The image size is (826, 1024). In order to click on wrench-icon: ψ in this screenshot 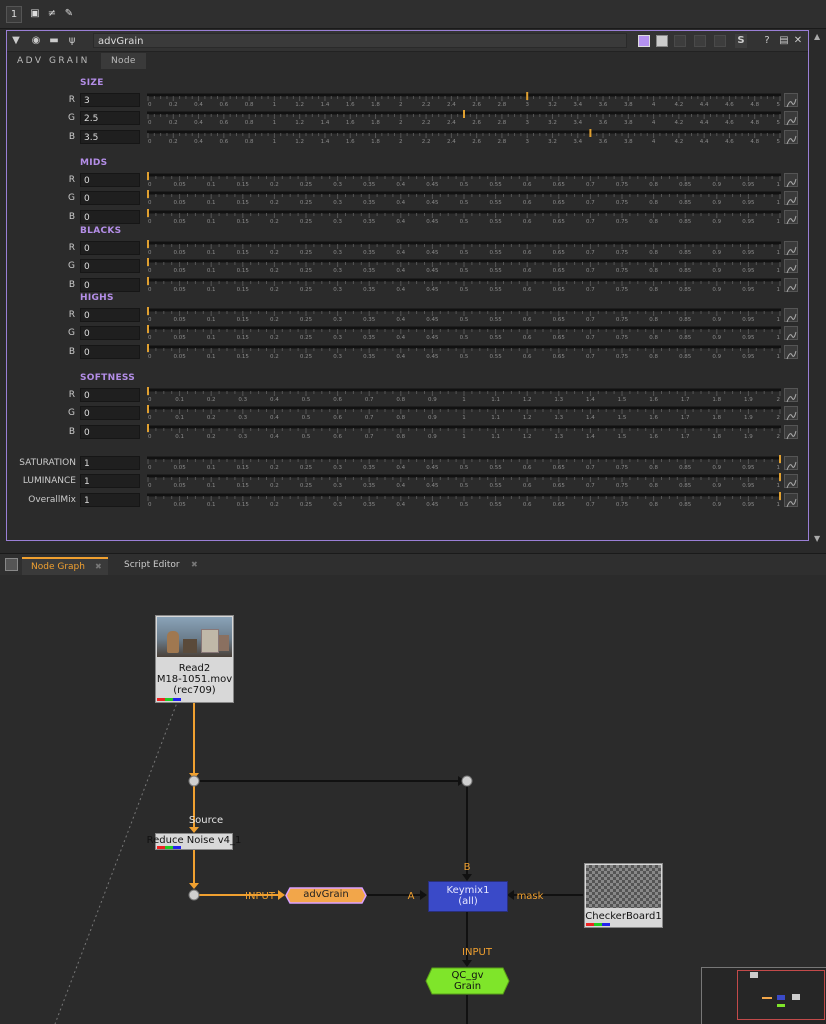, I will do `click(72, 41)`.